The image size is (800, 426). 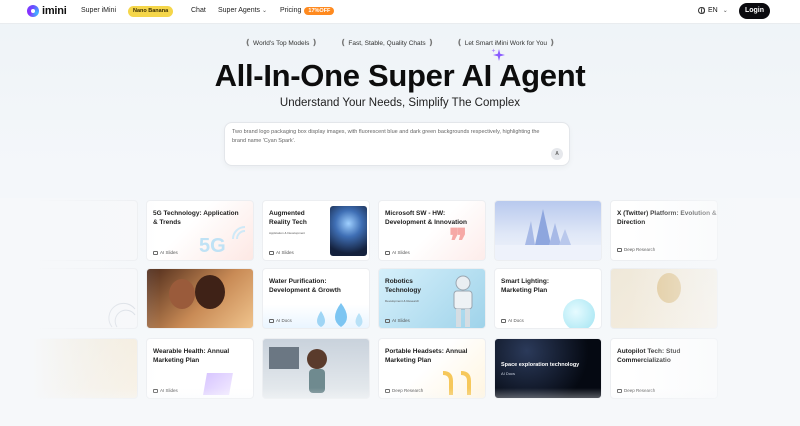 What do you see at coordinates (239, 233) in the screenshot?
I see `wifi-icon` at bounding box center [239, 233].